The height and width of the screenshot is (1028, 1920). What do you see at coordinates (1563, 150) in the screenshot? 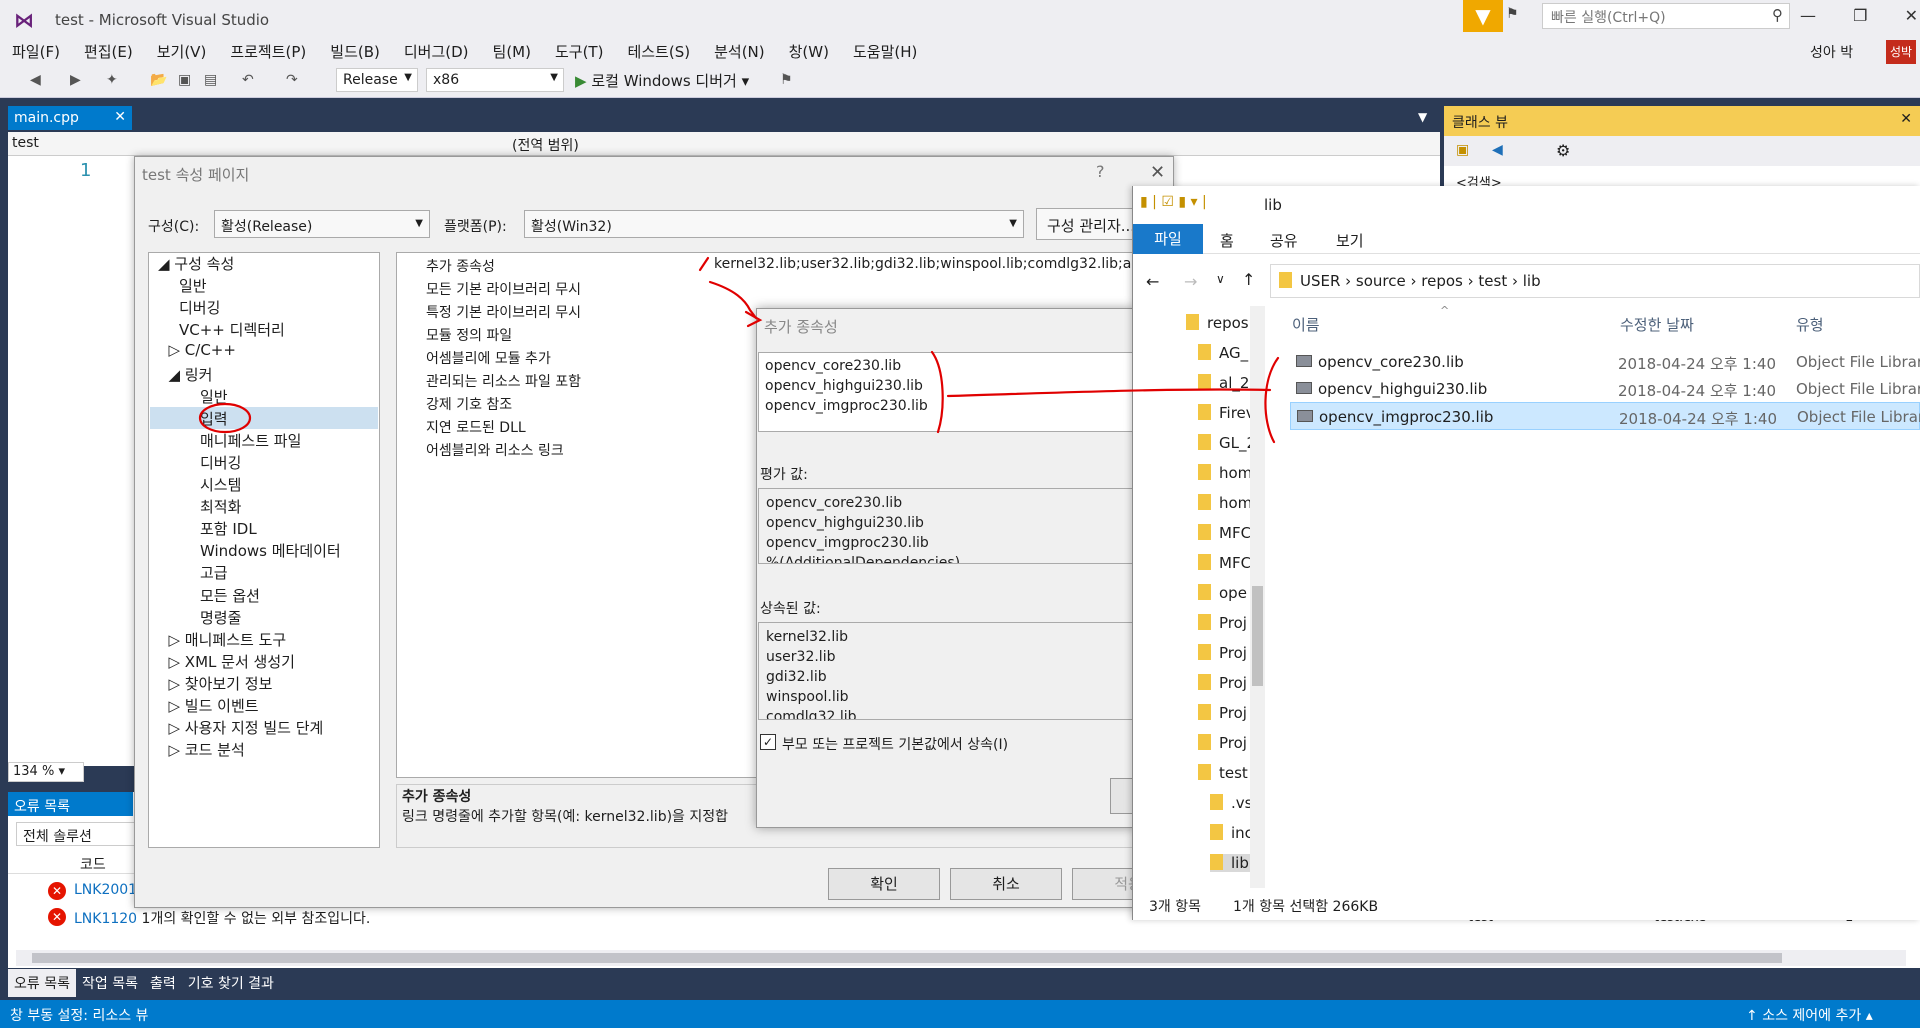
I see `gear-icon: ⚙` at bounding box center [1563, 150].